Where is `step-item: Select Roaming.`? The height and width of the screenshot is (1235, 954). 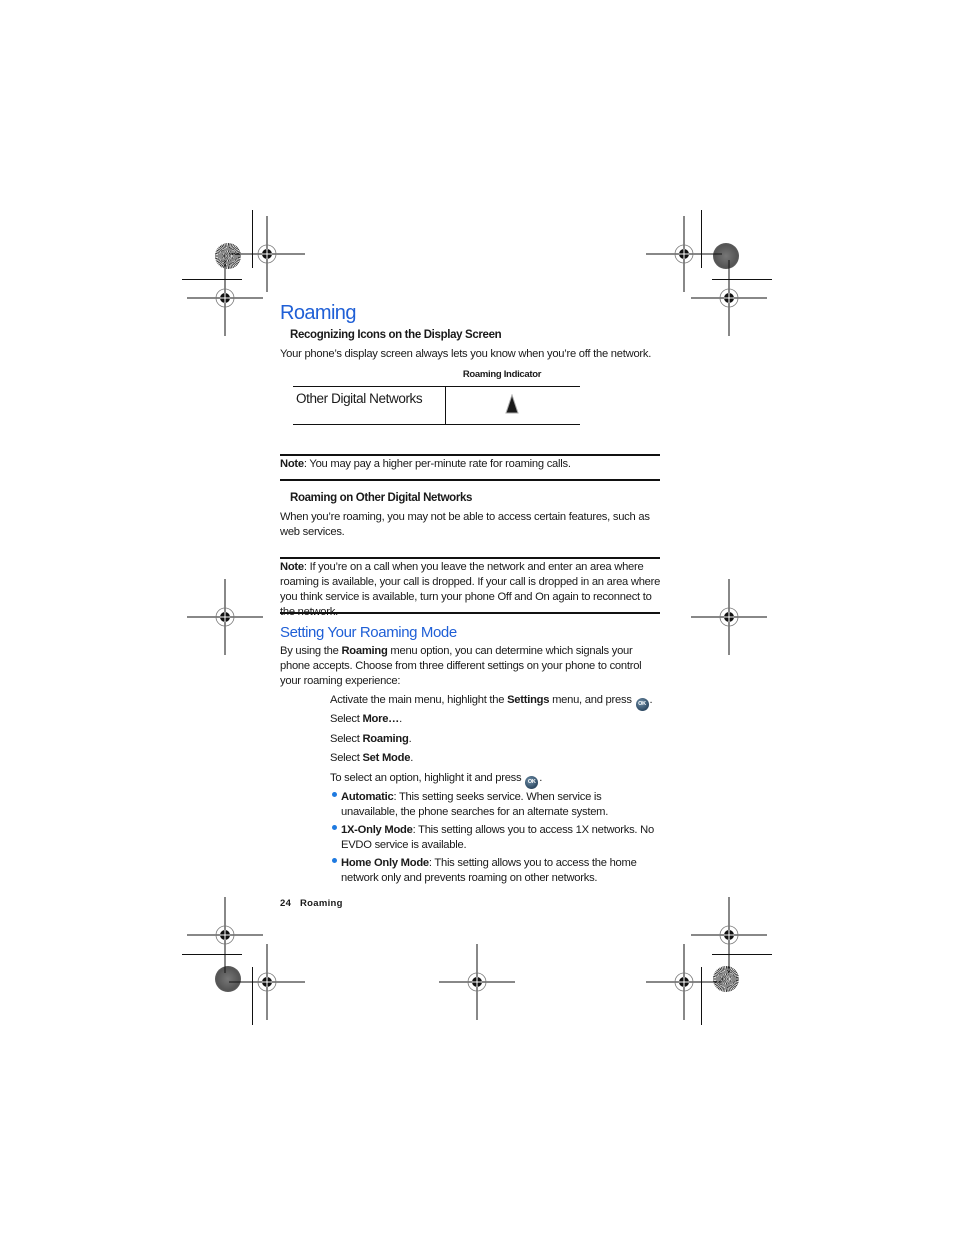 step-item: Select Roaming. is located at coordinates (371, 739).